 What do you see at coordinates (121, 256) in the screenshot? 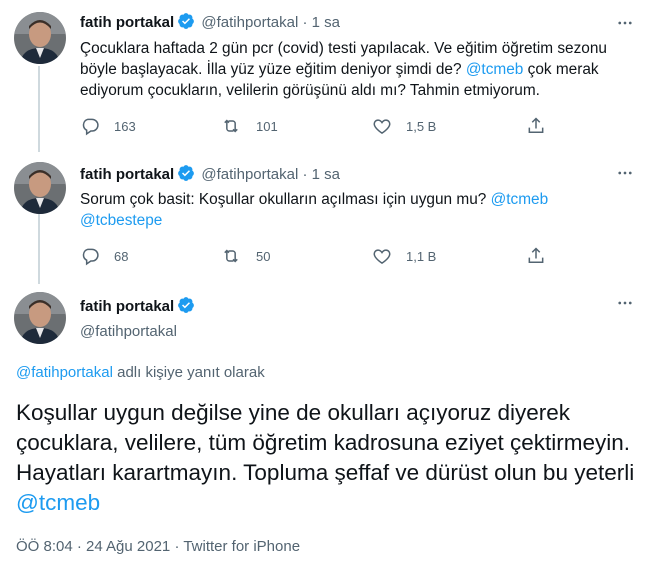
I see `reply-count: 68` at bounding box center [121, 256].